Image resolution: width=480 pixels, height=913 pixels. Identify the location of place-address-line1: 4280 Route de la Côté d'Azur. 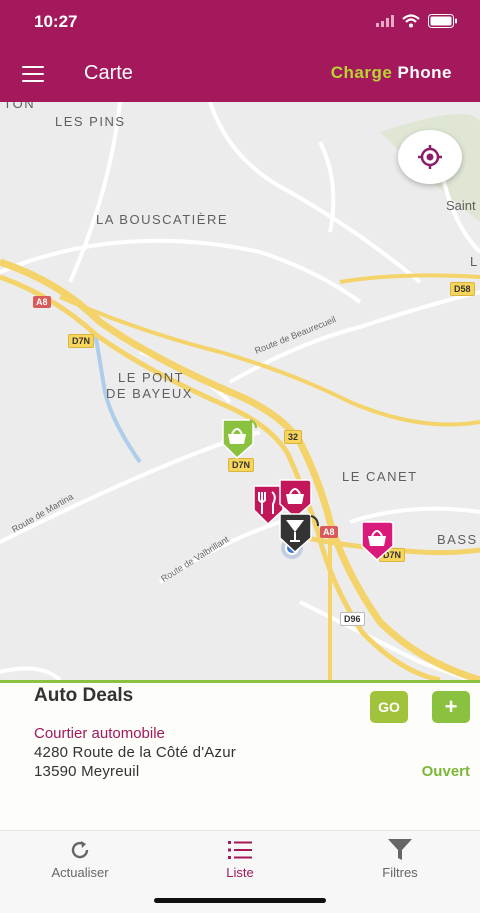
(135, 752).